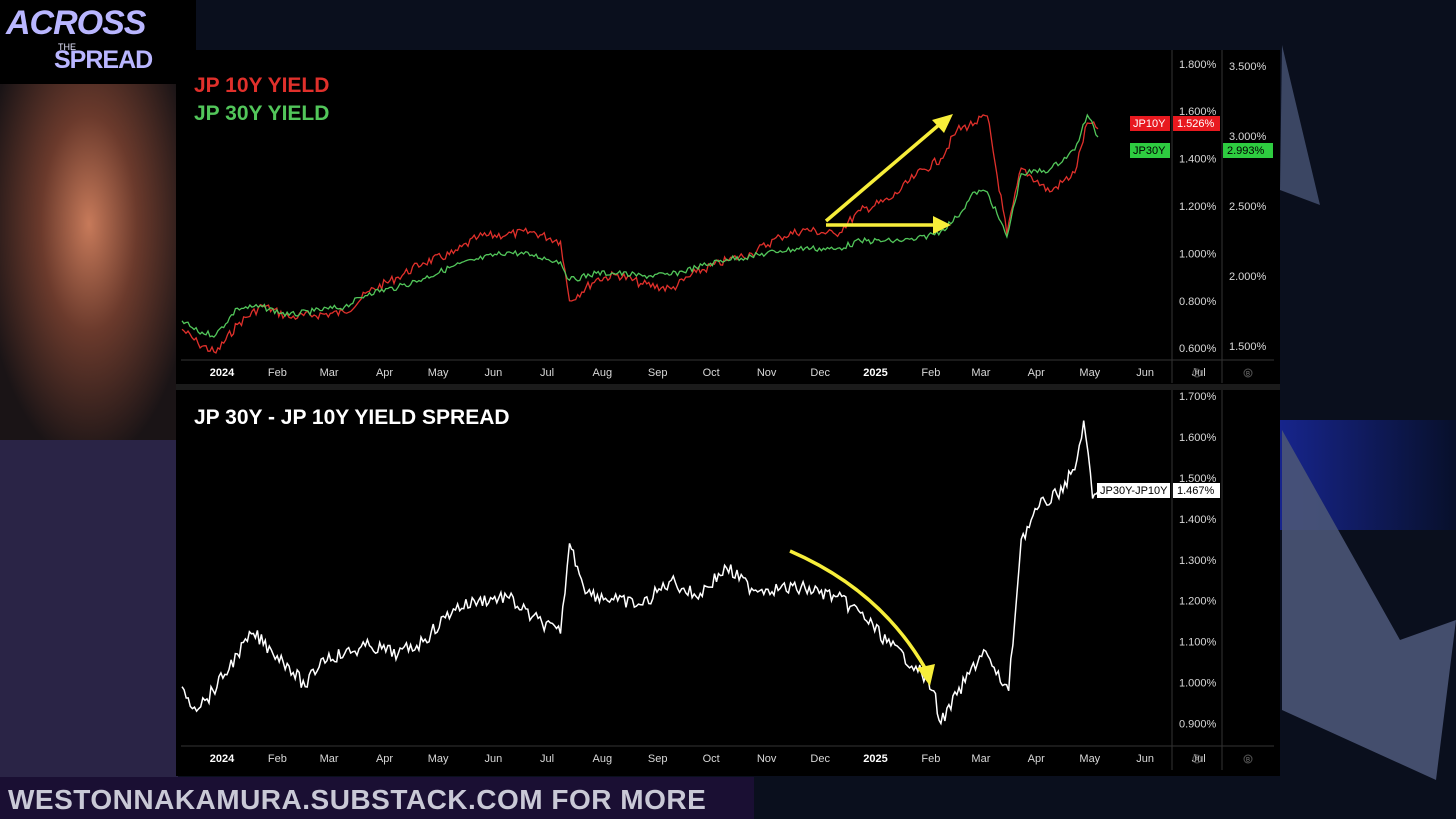 The width and height of the screenshot is (1456, 819). What do you see at coordinates (767, 759) in the screenshot?
I see `bottom-x-tick-label: Nov` at bounding box center [767, 759].